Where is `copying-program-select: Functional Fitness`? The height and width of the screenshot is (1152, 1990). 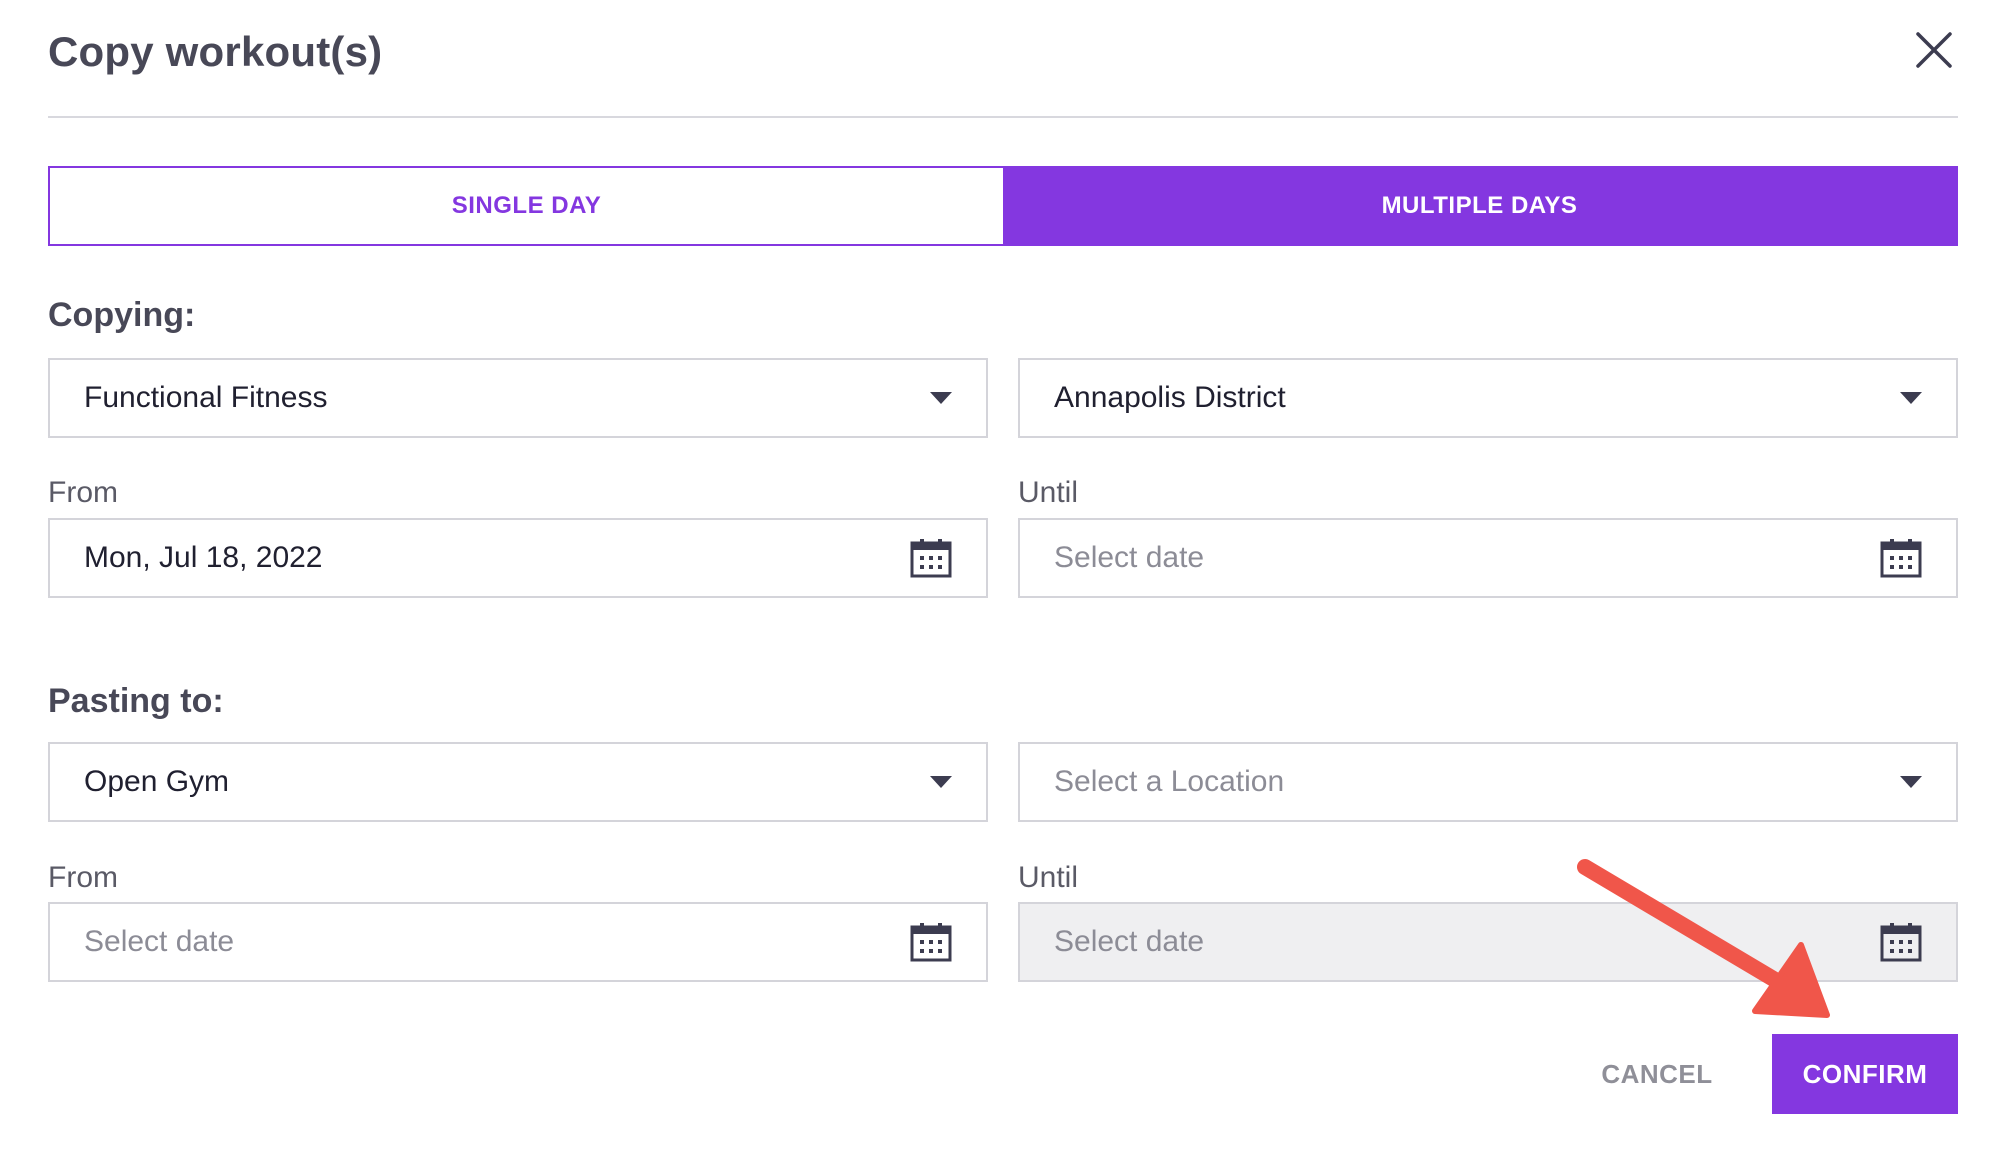 copying-program-select: Functional Fitness is located at coordinates (518, 398).